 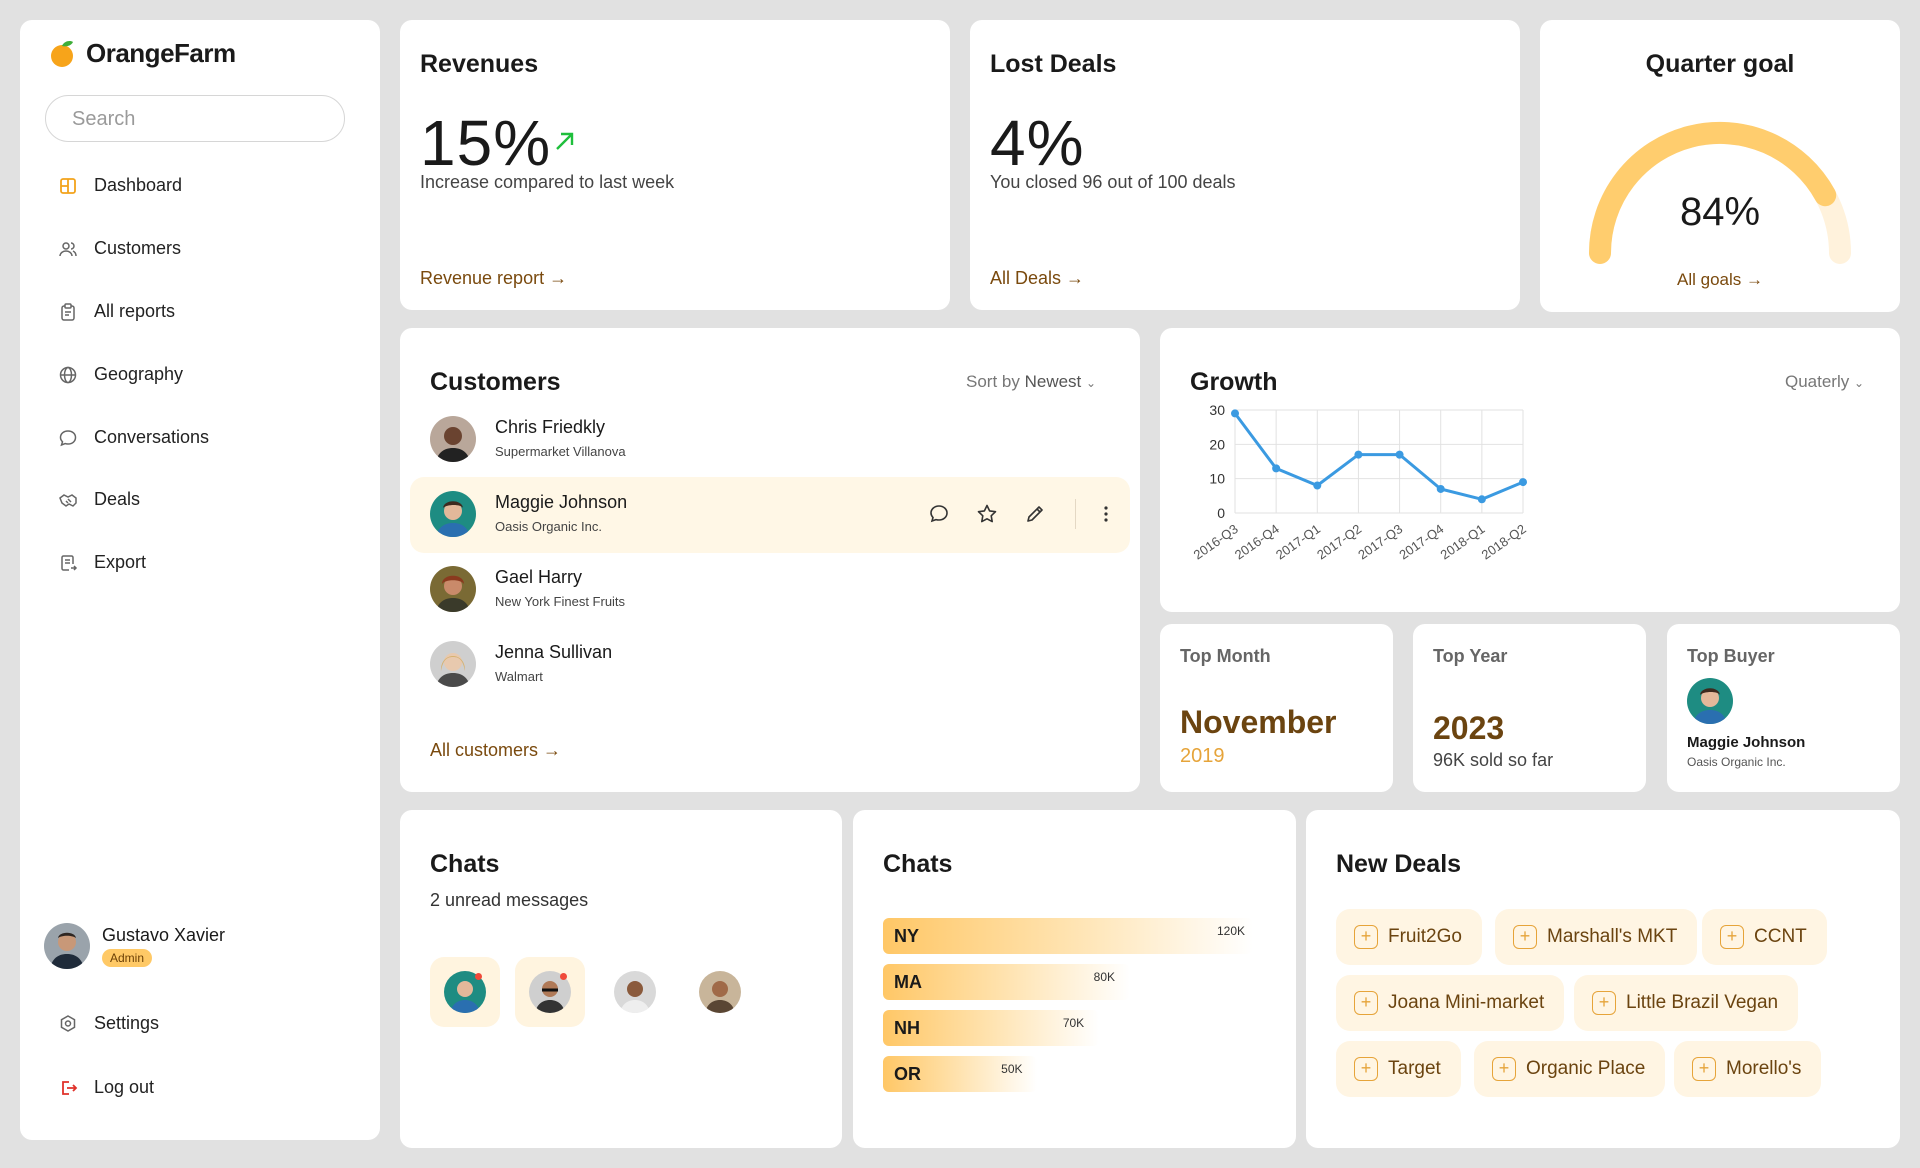 I want to click on deal-chip: + Target, so click(x=1398, y=1069).